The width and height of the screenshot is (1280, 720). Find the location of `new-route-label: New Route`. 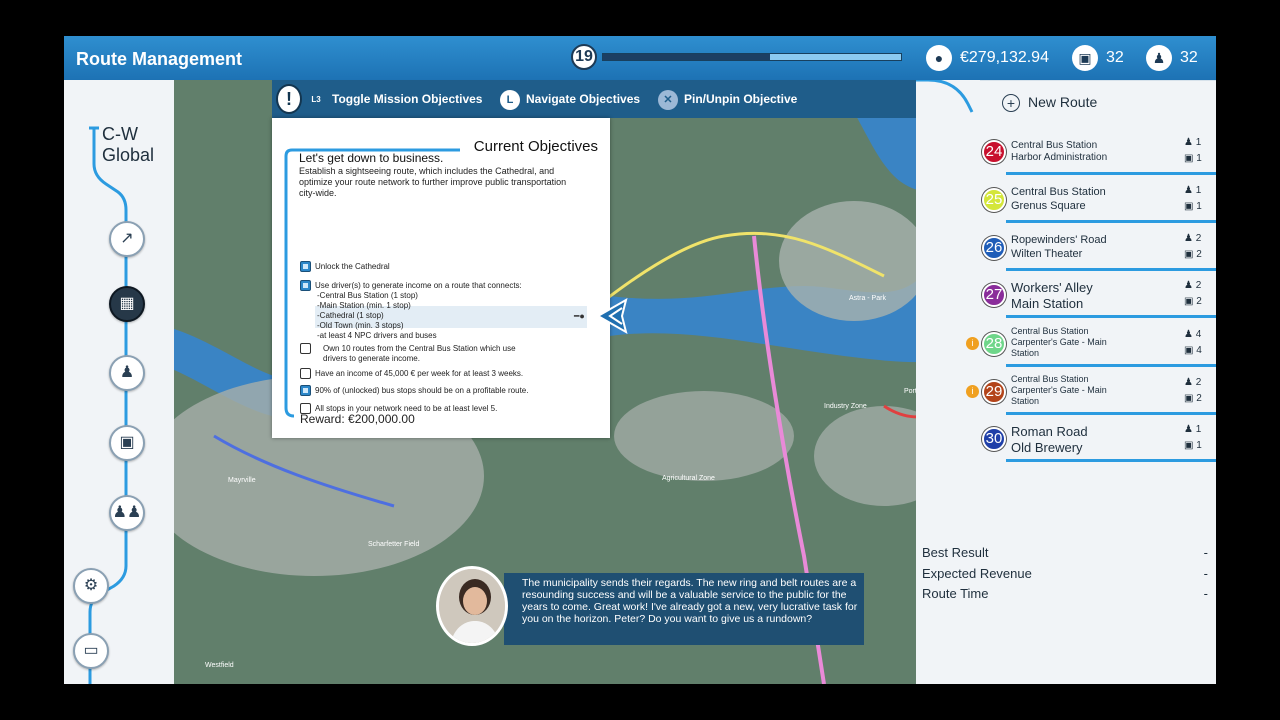

new-route-label: New Route is located at coordinates (1063, 102).